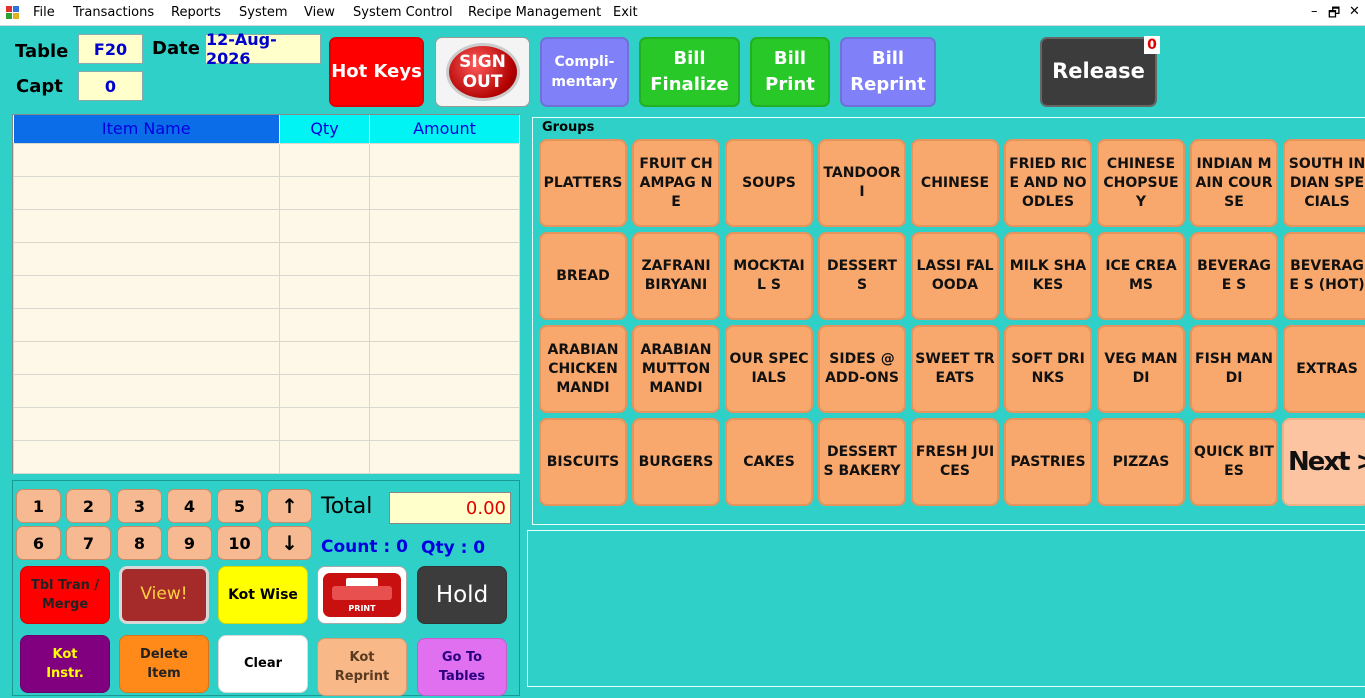 The height and width of the screenshot is (698, 1365). Describe the element at coordinates (263, 595) in the screenshot. I see `kot-wise-button: Kot Wise` at that location.